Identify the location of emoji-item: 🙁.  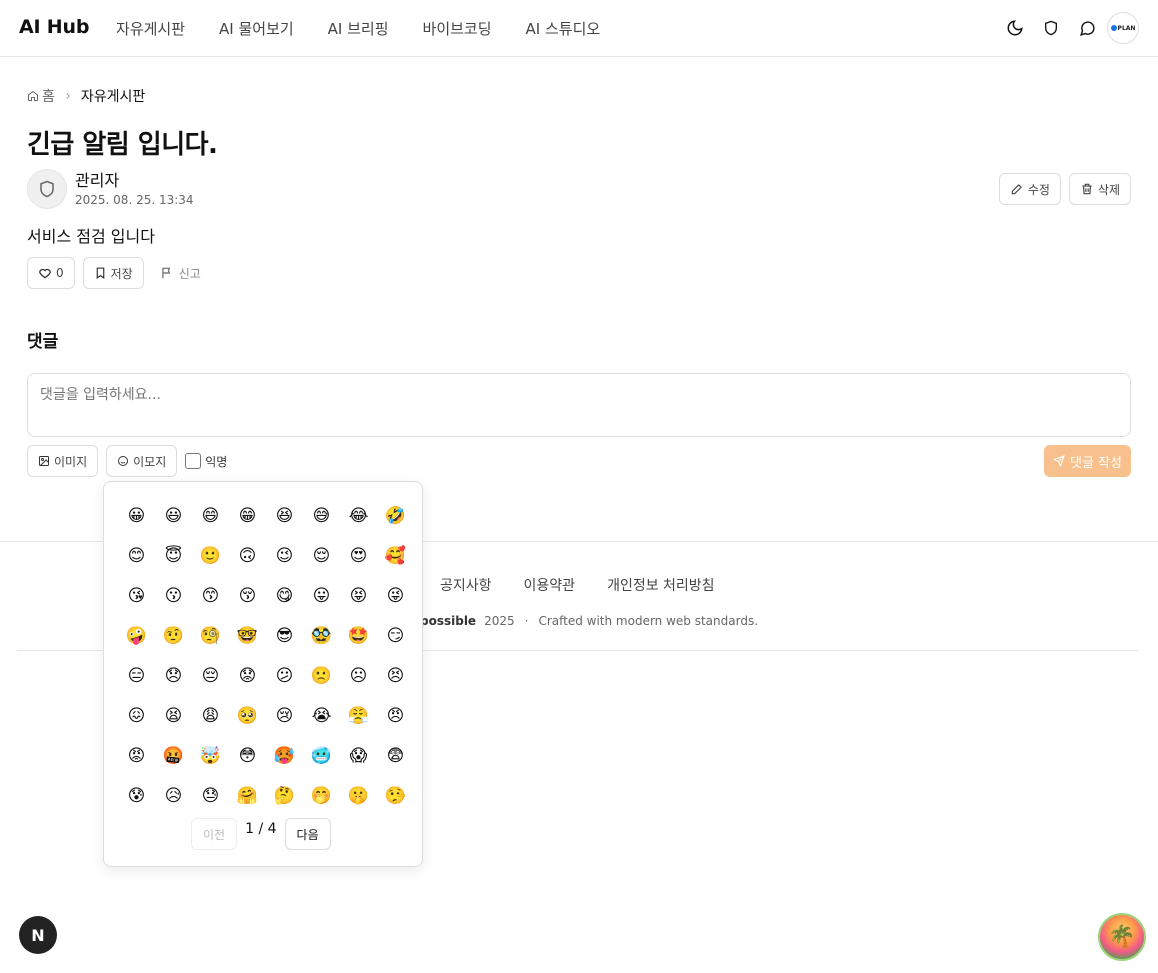
(321, 676).